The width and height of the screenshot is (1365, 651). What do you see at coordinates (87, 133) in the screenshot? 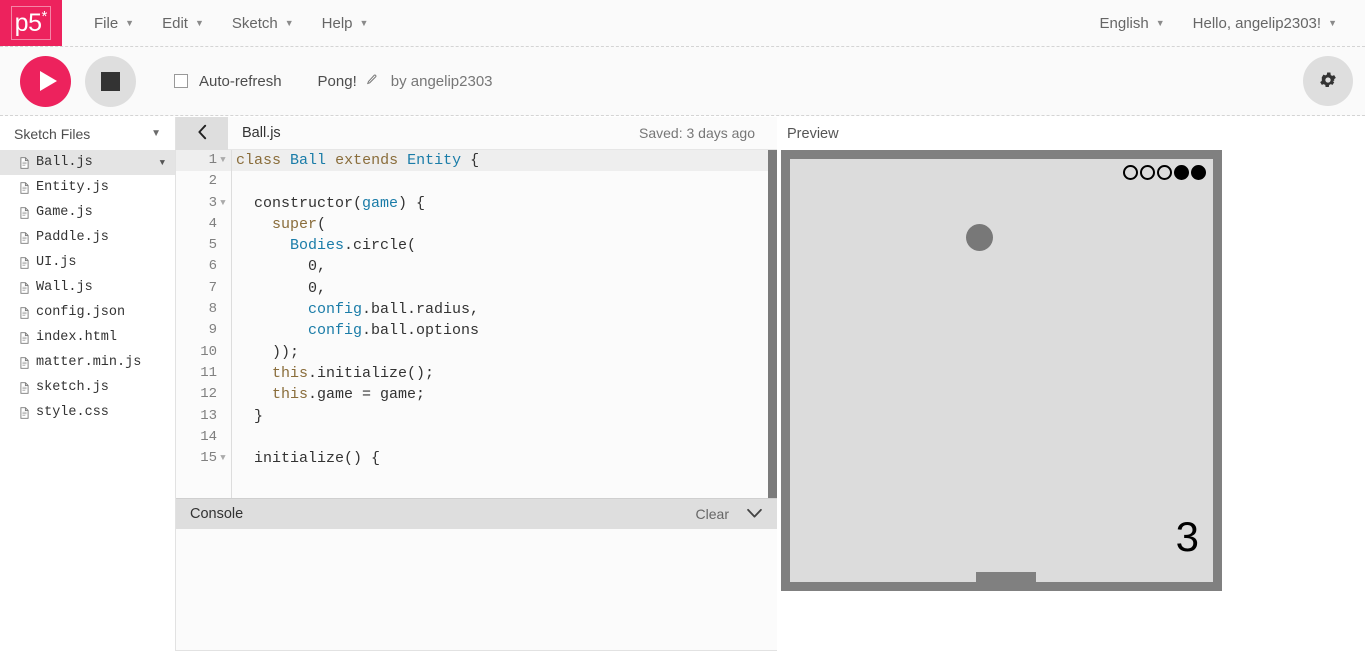
I see `sidebar-header: Sketch Files ▼` at bounding box center [87, 133].